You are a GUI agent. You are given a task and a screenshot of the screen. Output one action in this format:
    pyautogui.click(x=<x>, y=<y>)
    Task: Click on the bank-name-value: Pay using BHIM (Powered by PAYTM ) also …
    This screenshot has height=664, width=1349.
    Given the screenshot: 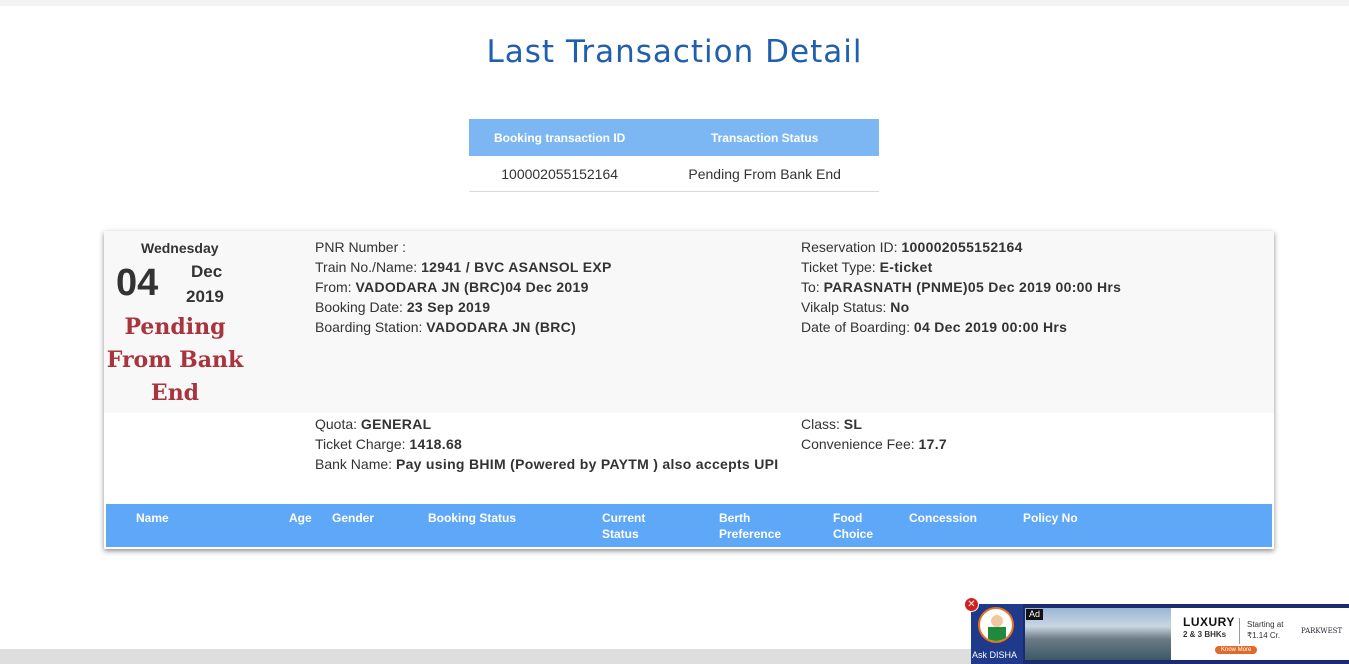 What is the action you would take?
    pyautogui.click(x=587, y=464)
    